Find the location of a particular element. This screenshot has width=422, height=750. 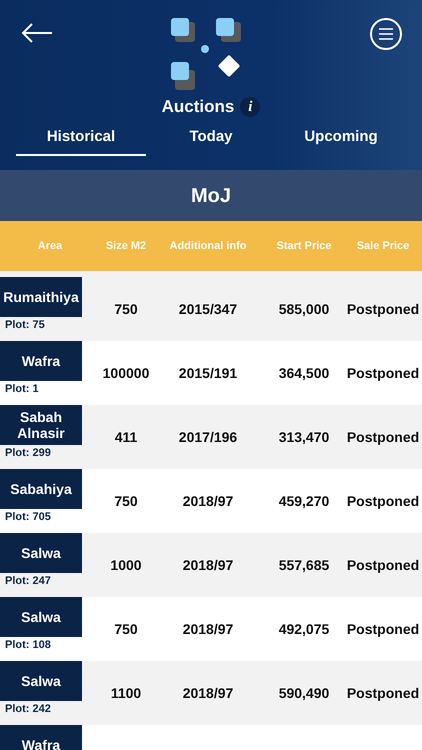

table-row: Salwa Plot: 242 1100 2018/97 590,490 Postponed is located at coordinates (211, 693).